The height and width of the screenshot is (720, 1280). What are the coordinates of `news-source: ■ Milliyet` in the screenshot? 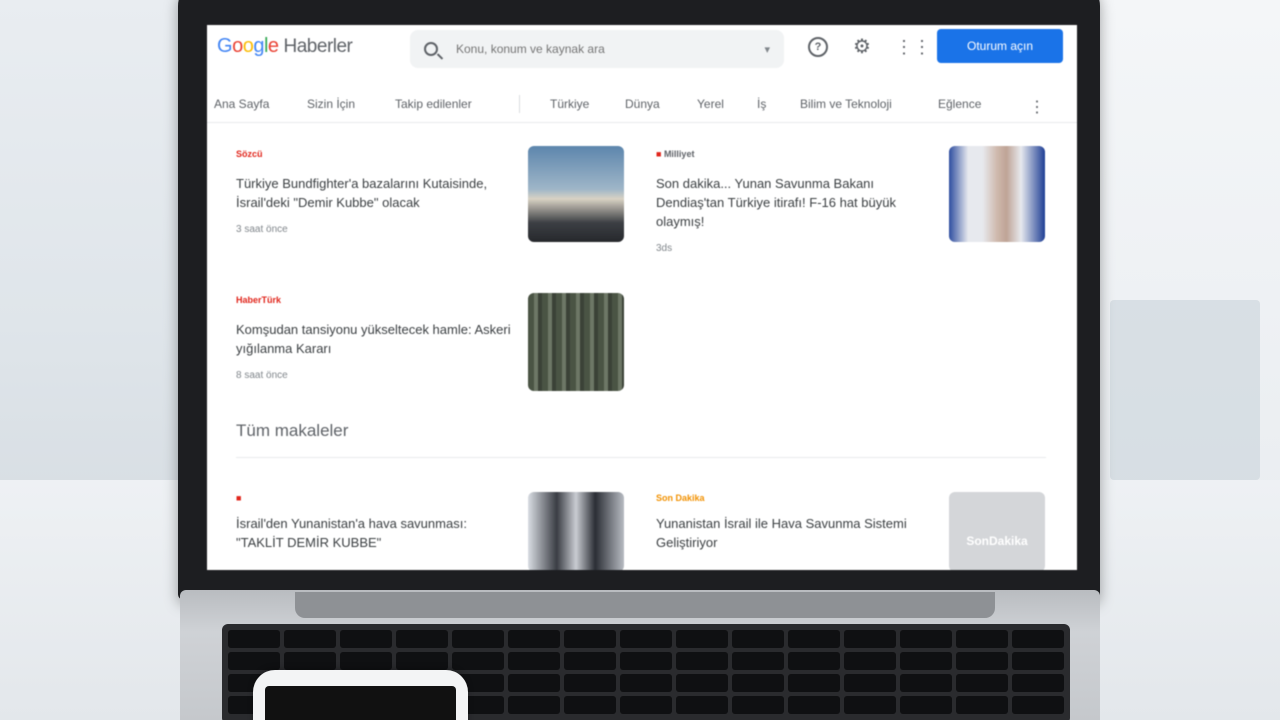 It's located at (675, 154).